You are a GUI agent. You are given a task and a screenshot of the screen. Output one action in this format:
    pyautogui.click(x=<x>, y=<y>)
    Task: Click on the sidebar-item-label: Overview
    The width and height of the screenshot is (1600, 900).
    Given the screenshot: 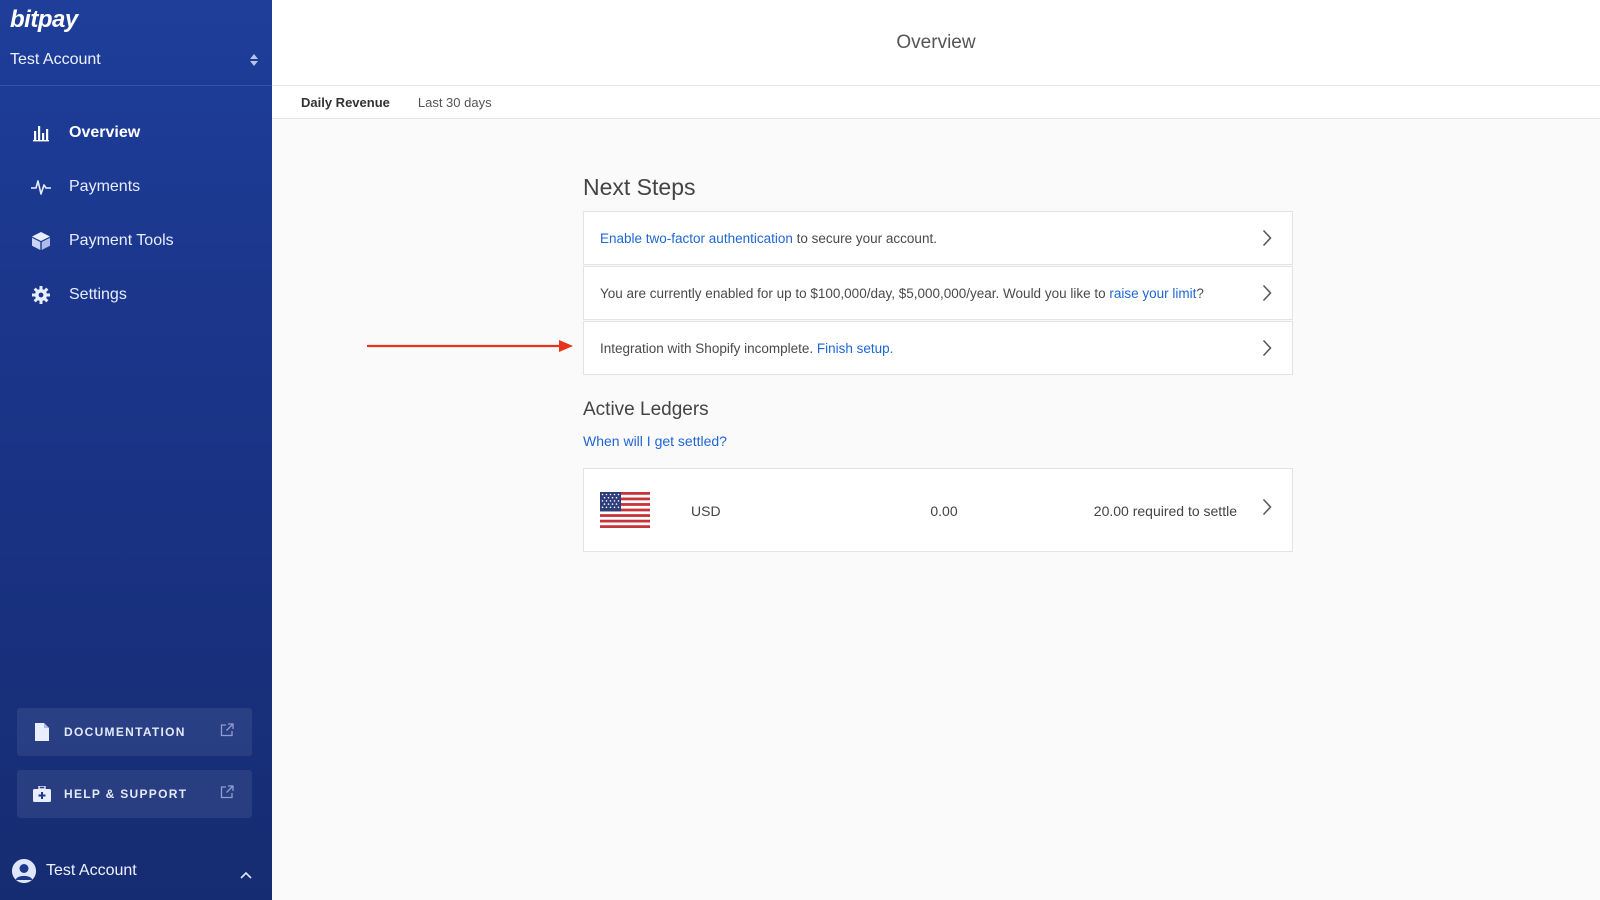 What is the action you would take?
    pyautogui.click(x=105, y=132)
    